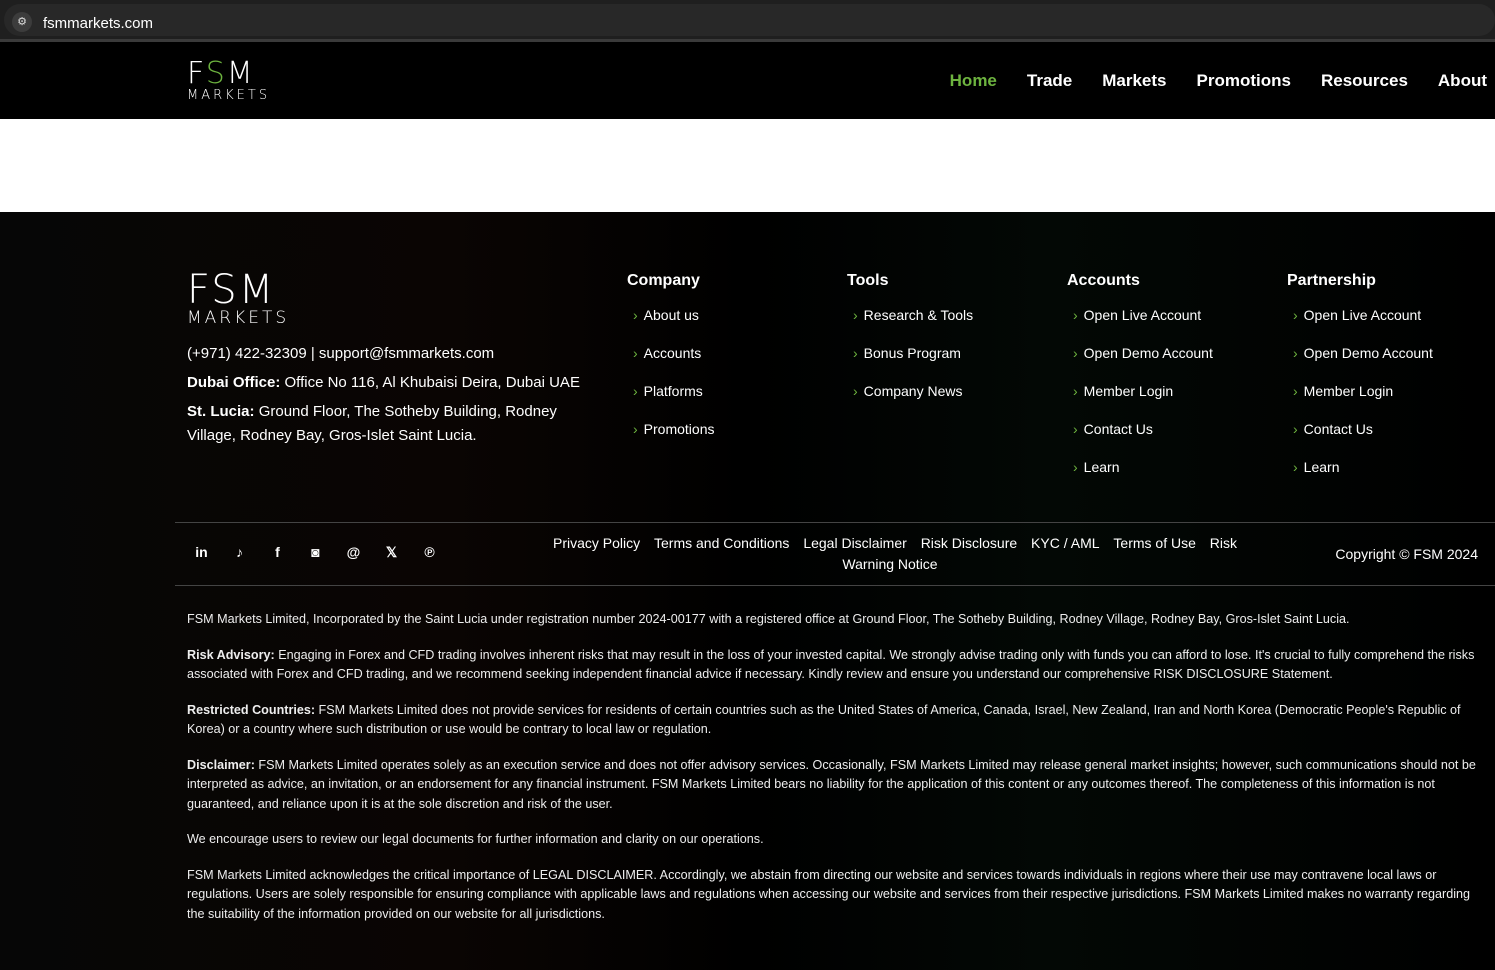 Image resolution: width=1495 pixels, height=970 pixels. Describe the element at coordinates (1244, 81) in the screenshot. I see `nav-promotions: Promotions` at that location.